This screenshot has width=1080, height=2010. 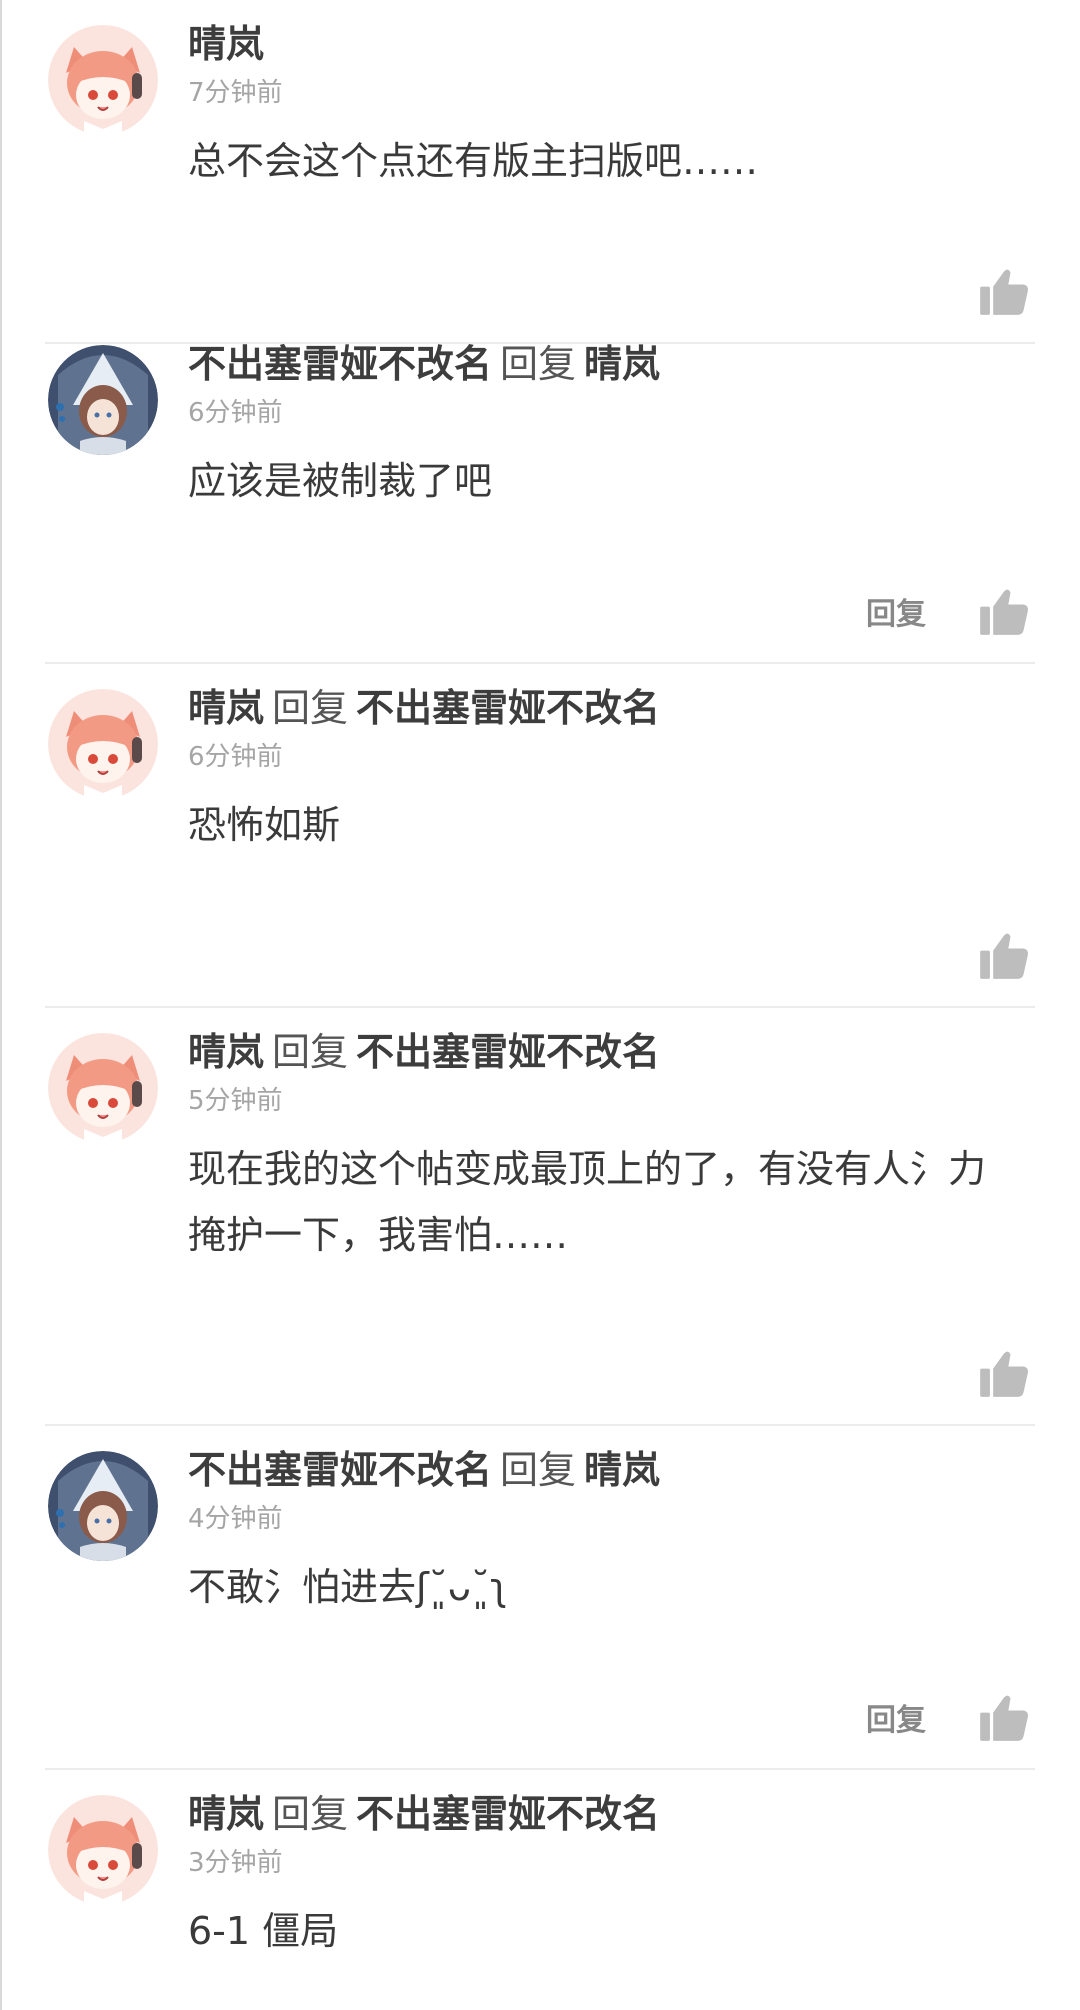 I want to click on comment-text: 不敢氵怕进去ʃ˘͈ᴗ˘͈ʅ, so click(x=348, y=1587).